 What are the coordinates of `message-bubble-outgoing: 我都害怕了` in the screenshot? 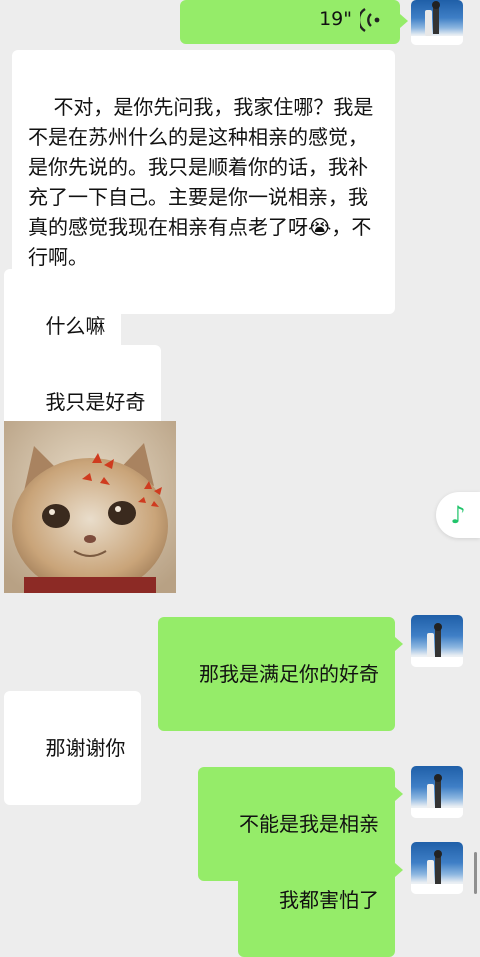 It's located at (320, 900).